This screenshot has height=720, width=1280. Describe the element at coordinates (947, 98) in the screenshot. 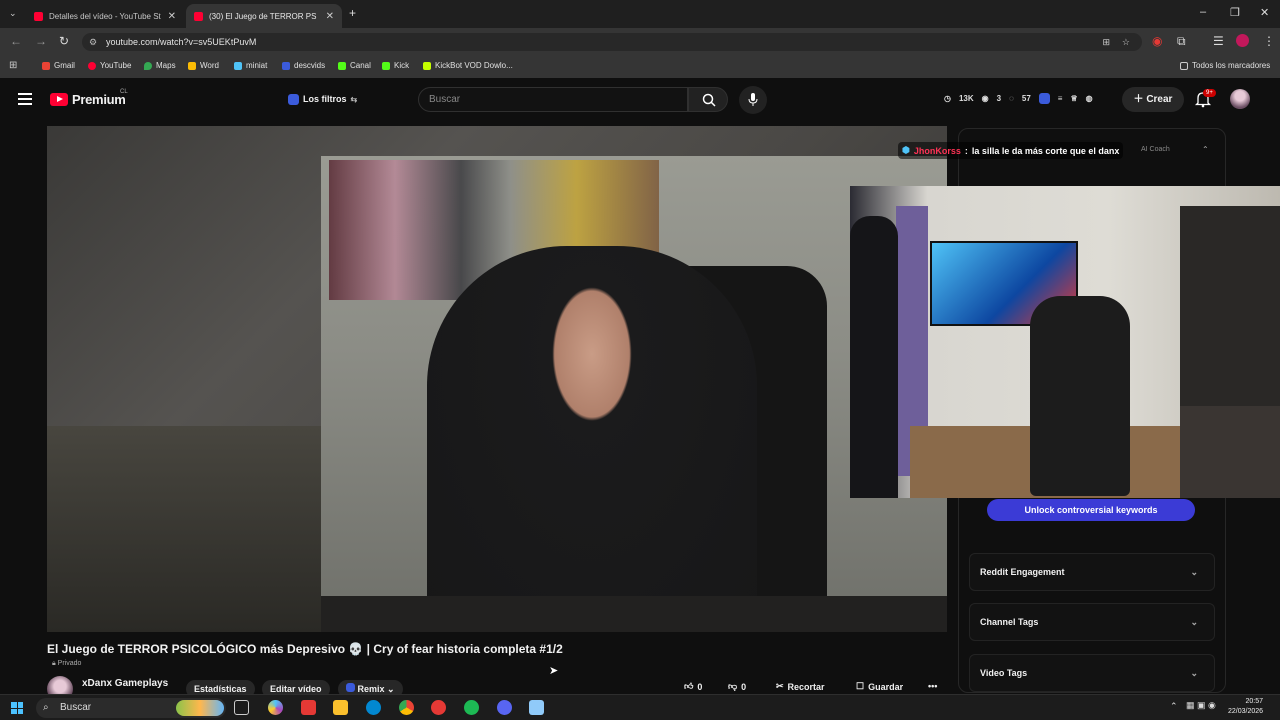

I see `clock-icon: ◷` at that location.